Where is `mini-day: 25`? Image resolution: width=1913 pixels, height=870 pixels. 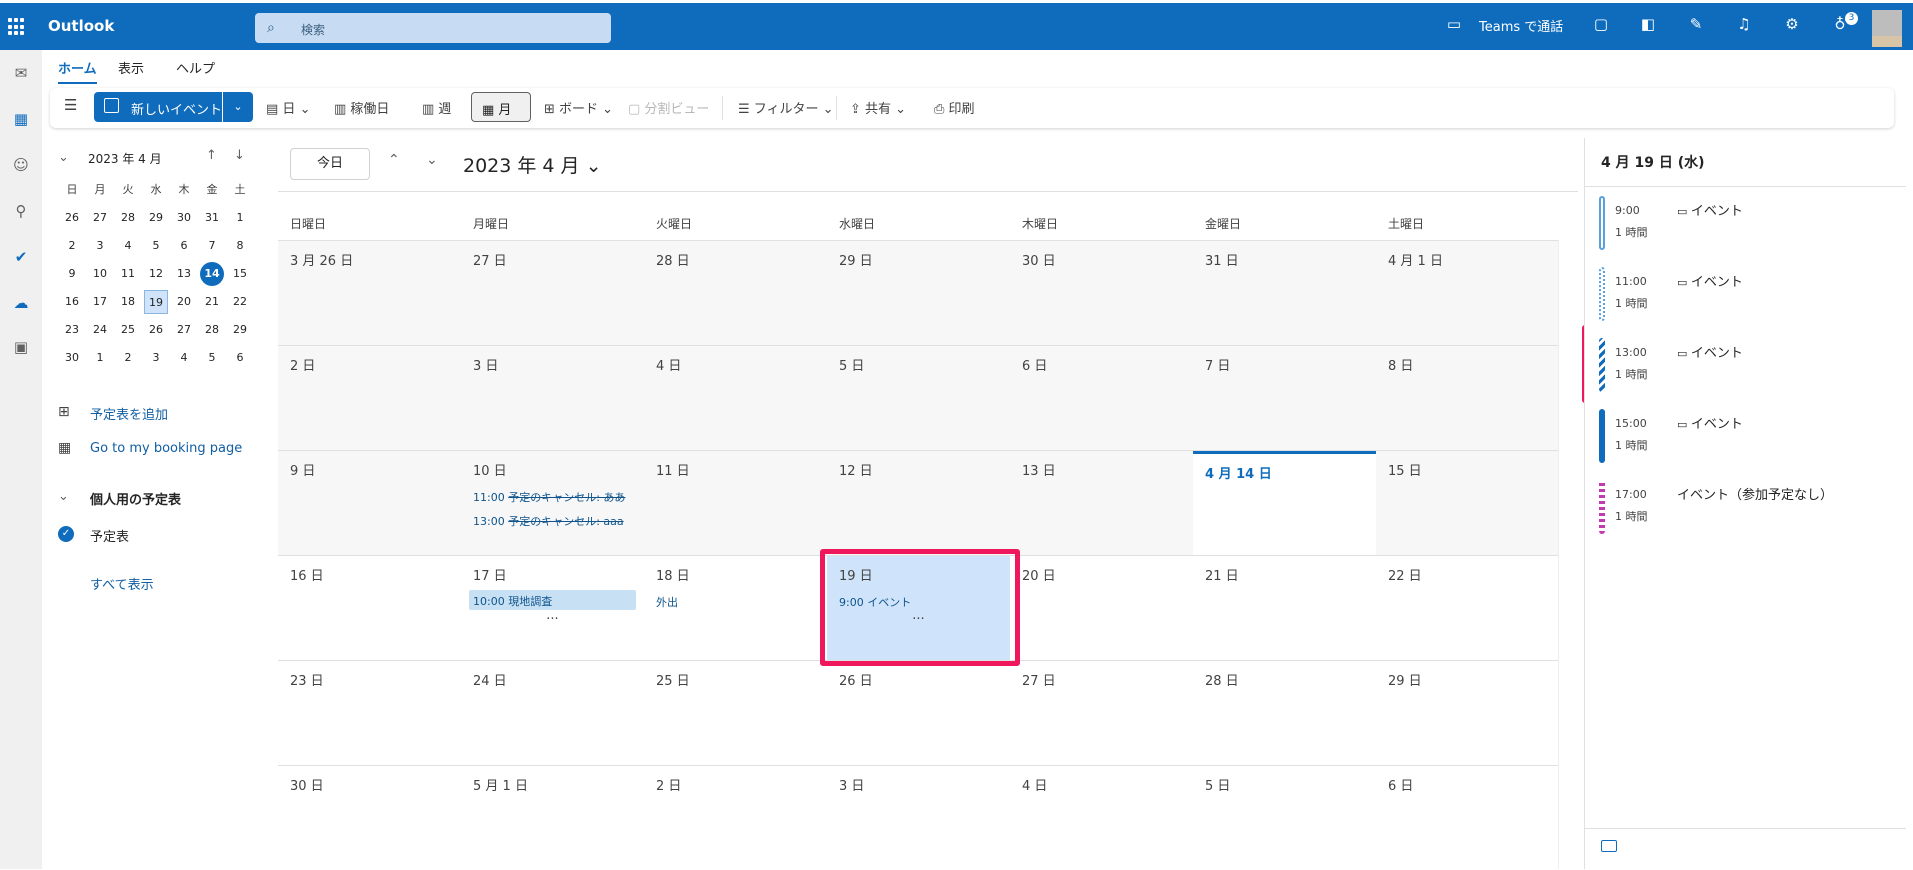 mini-day: 25 is located at coordinates (128, 330).